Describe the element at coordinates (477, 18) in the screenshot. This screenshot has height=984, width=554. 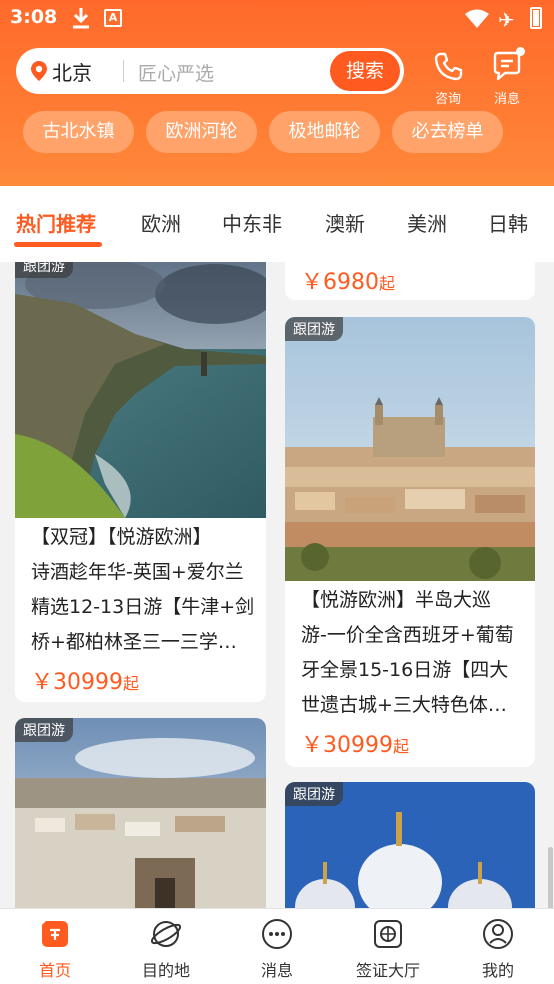
I see `wifi-icon` at that location.